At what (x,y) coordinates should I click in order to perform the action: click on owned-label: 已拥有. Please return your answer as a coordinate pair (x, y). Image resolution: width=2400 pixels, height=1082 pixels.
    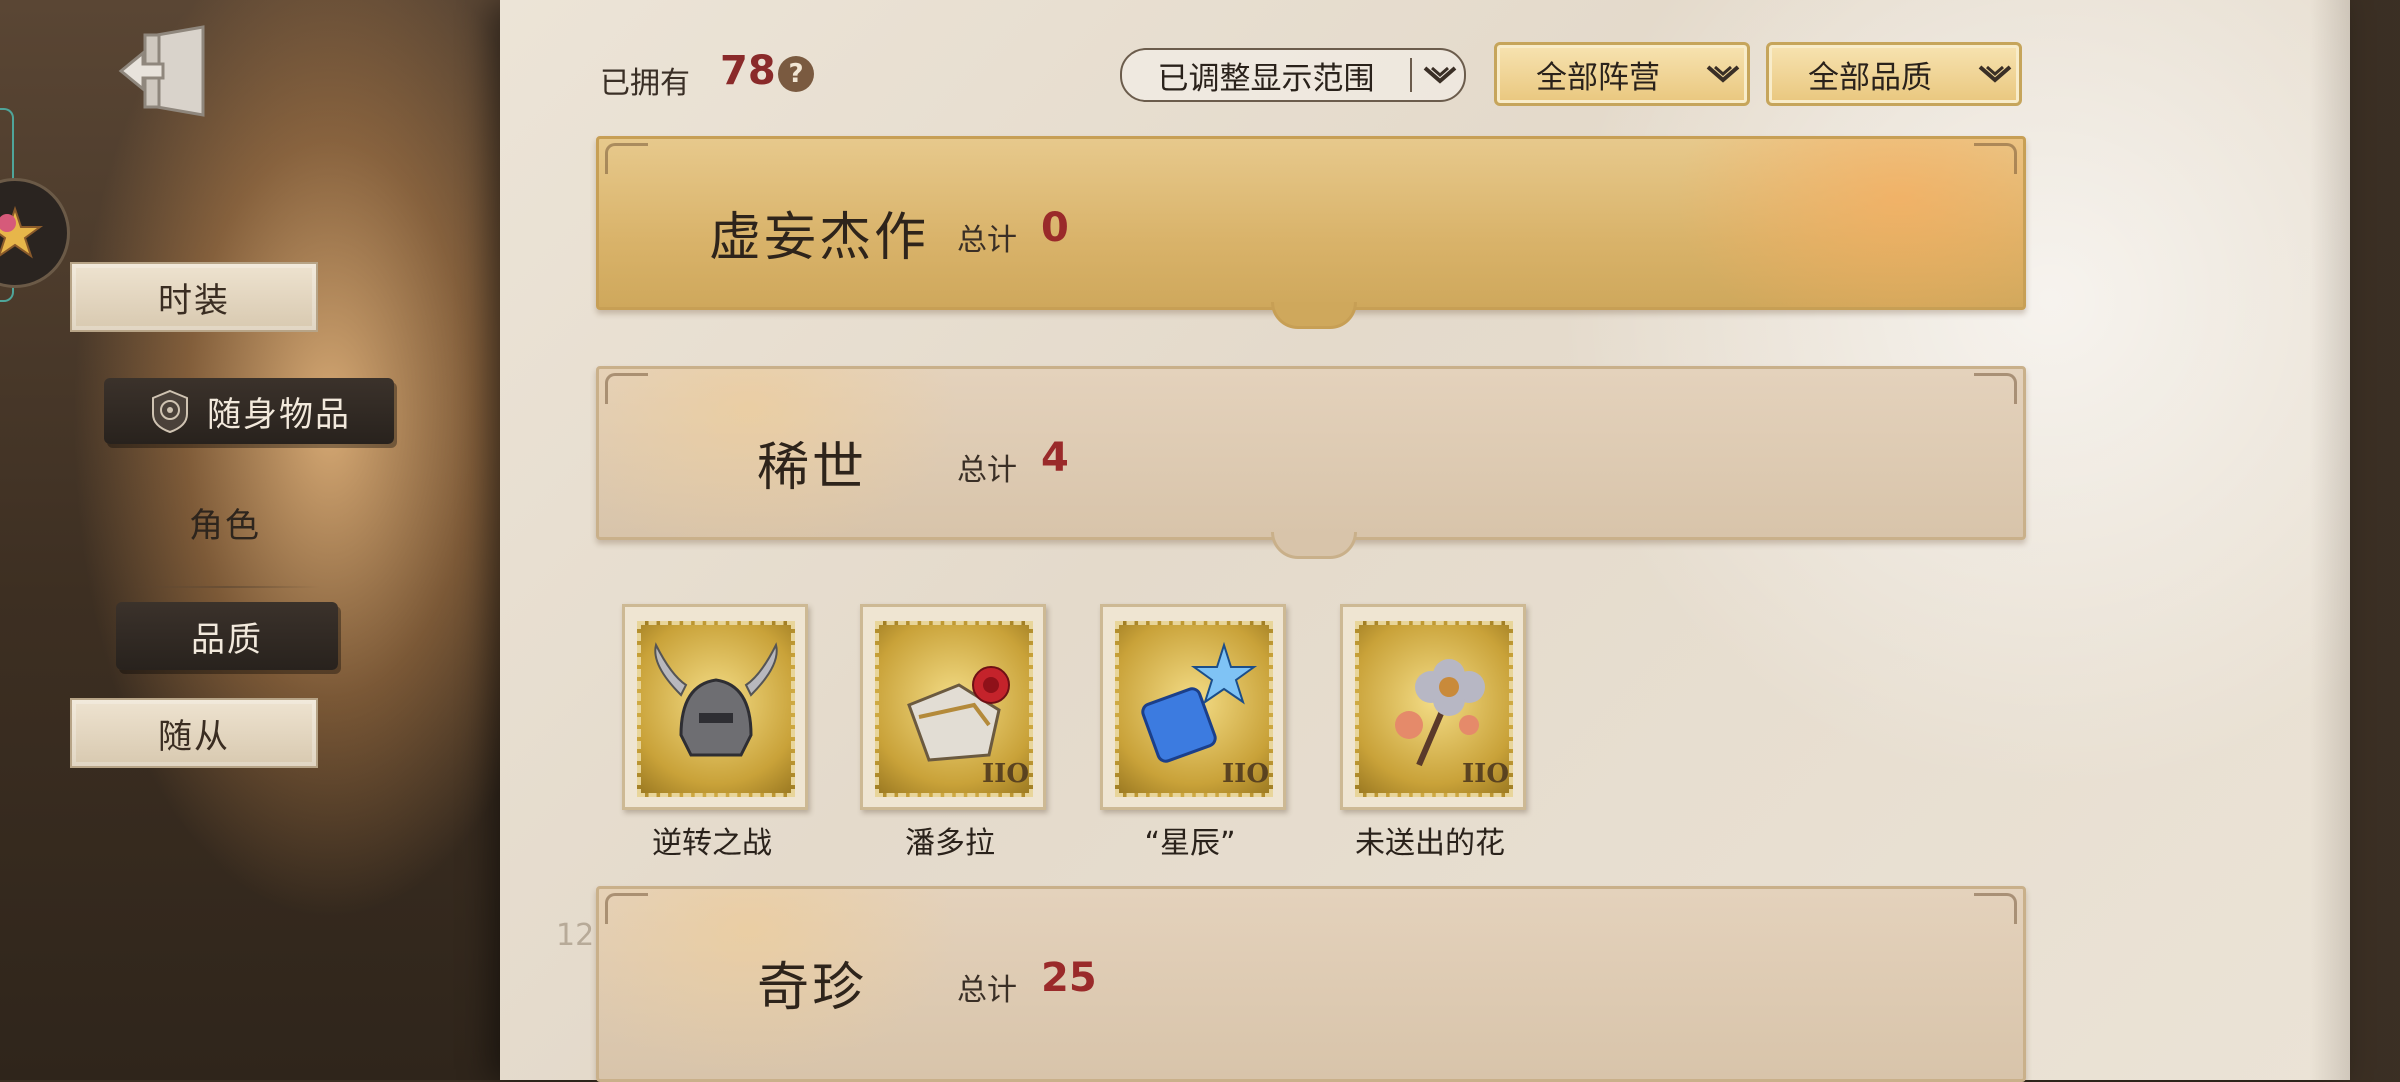
    Looking at the image, I should click on (645, 83).